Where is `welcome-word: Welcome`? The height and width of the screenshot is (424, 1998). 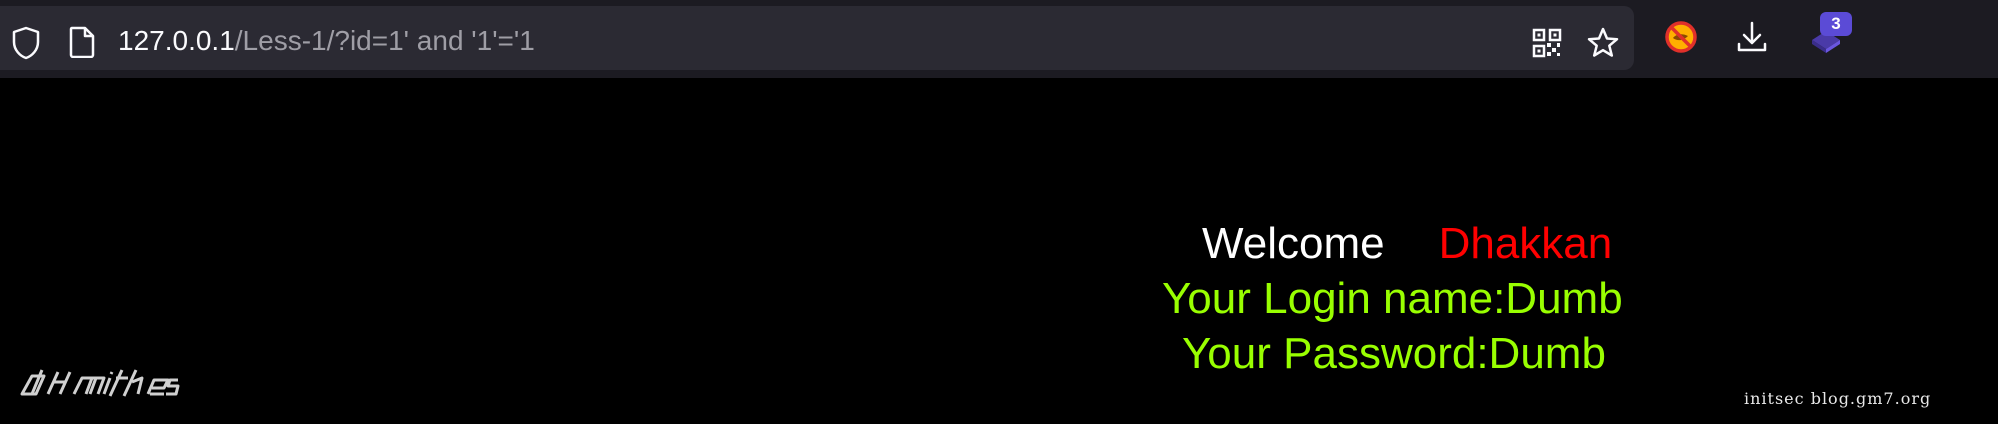 welcome-word: Welcome is located at coordinates (1293, 243).